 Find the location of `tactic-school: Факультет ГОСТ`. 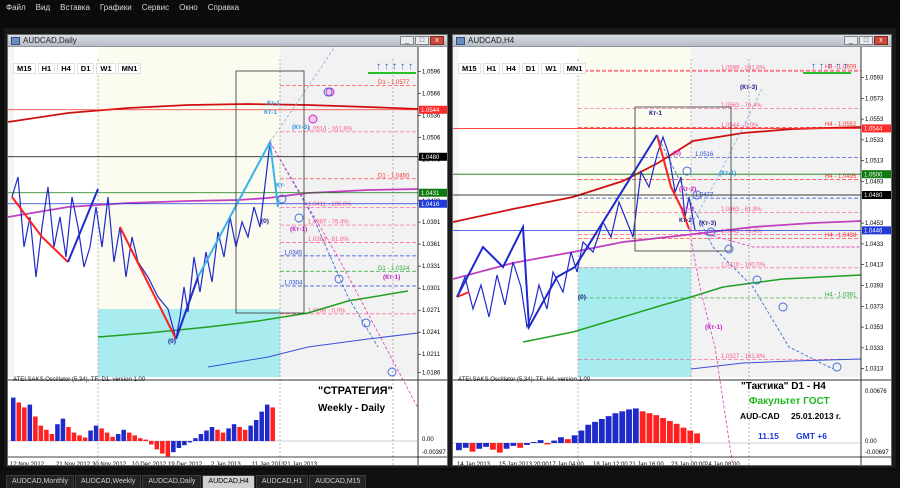

tactic-school: Факультет ГОСТ is located at coordinates (789, 401).